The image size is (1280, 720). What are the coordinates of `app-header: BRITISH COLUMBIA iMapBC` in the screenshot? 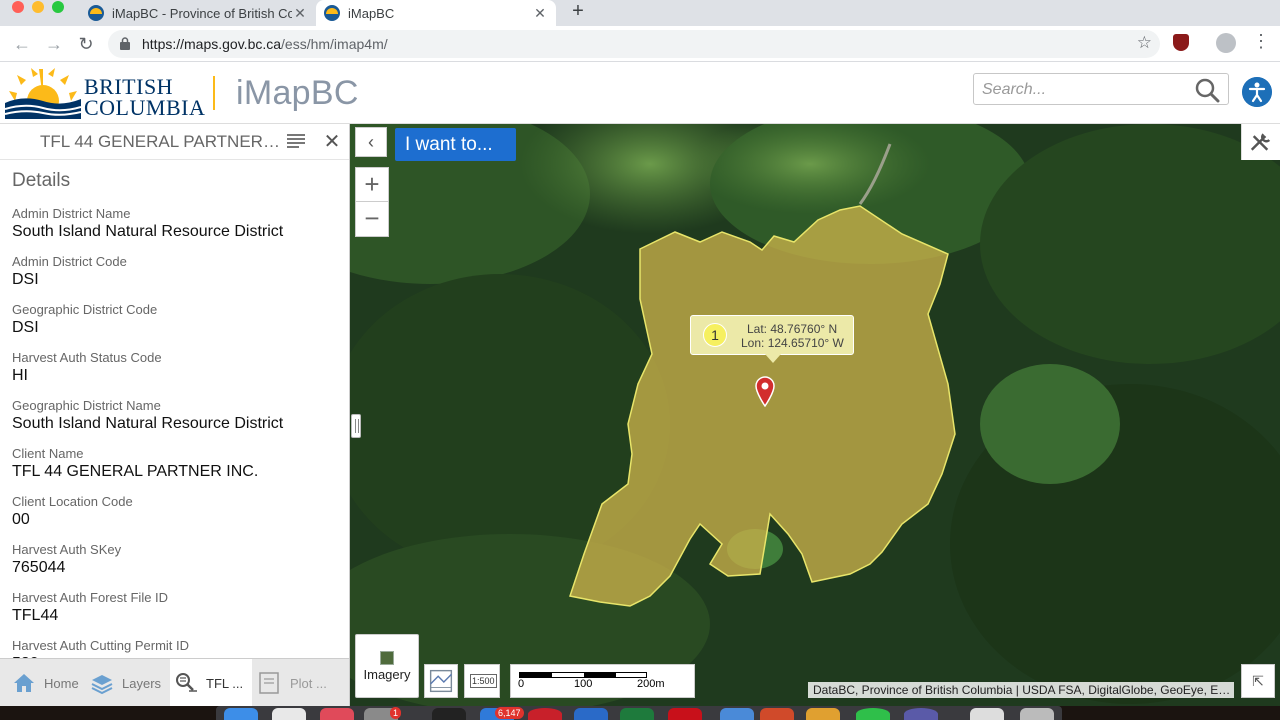 It's located at (640, 93).